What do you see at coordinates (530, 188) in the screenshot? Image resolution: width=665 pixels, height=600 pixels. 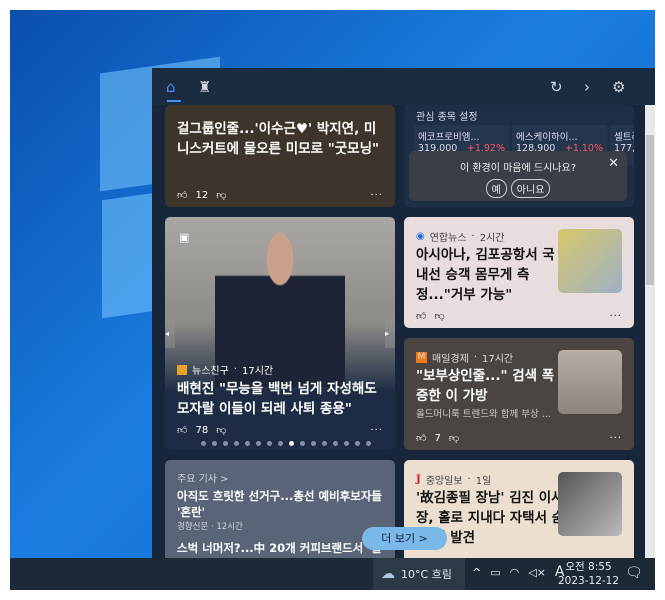 I see `no-button: 아니요` at bounding box center [530, 188].